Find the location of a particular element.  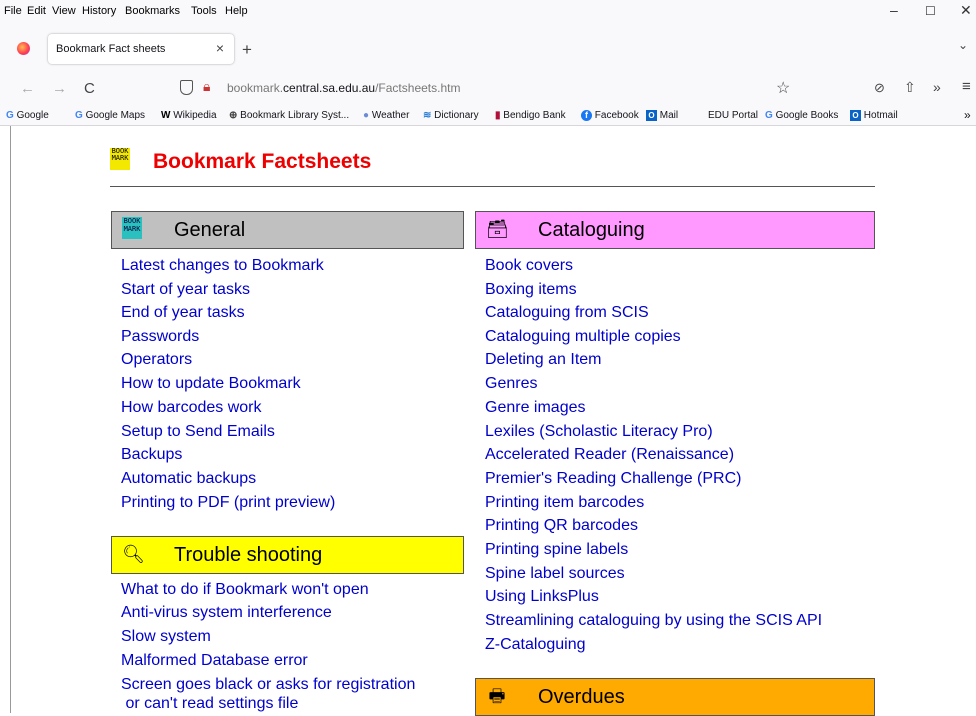

link-lexiles: Lexiles (Scholastic Literacy Pro) is located at coordinates (599, 432).